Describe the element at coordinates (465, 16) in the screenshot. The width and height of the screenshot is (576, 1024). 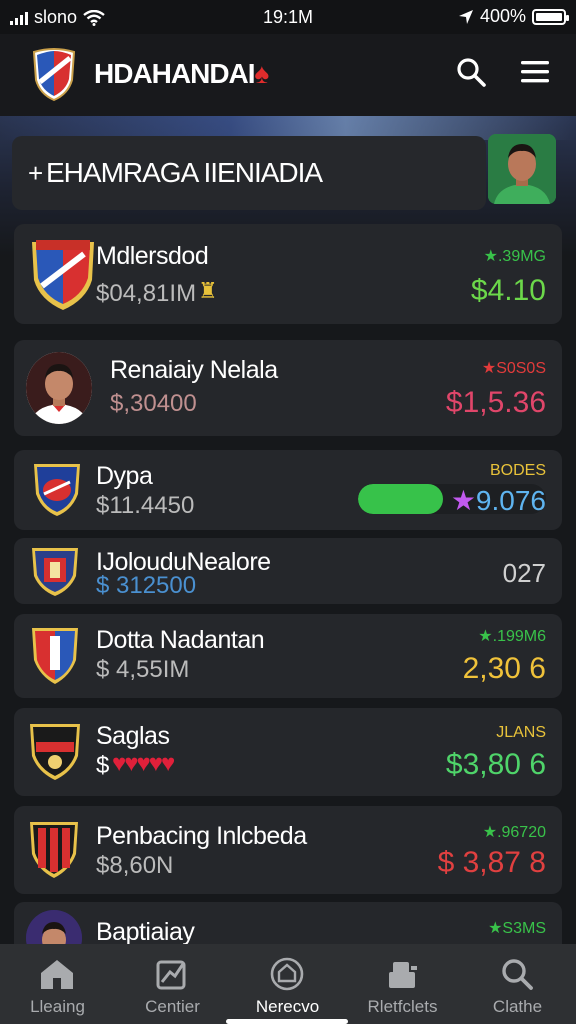
I see `location-icon` at that location.